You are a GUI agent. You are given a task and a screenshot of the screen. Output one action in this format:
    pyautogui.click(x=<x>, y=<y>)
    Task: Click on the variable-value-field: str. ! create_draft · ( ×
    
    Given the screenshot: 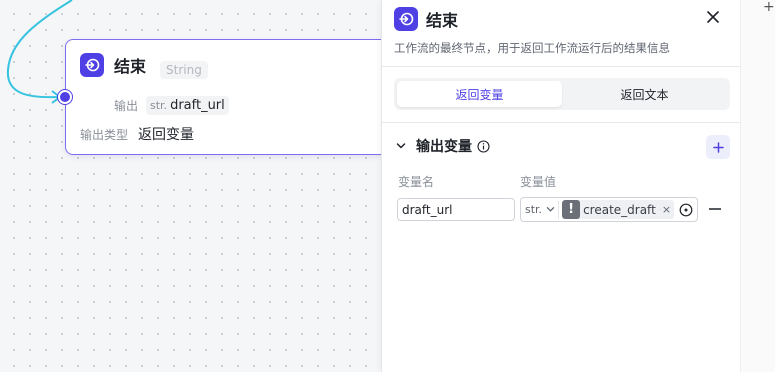 What is the action you would take?
    pyautogui.click(x=609, y=209)
    